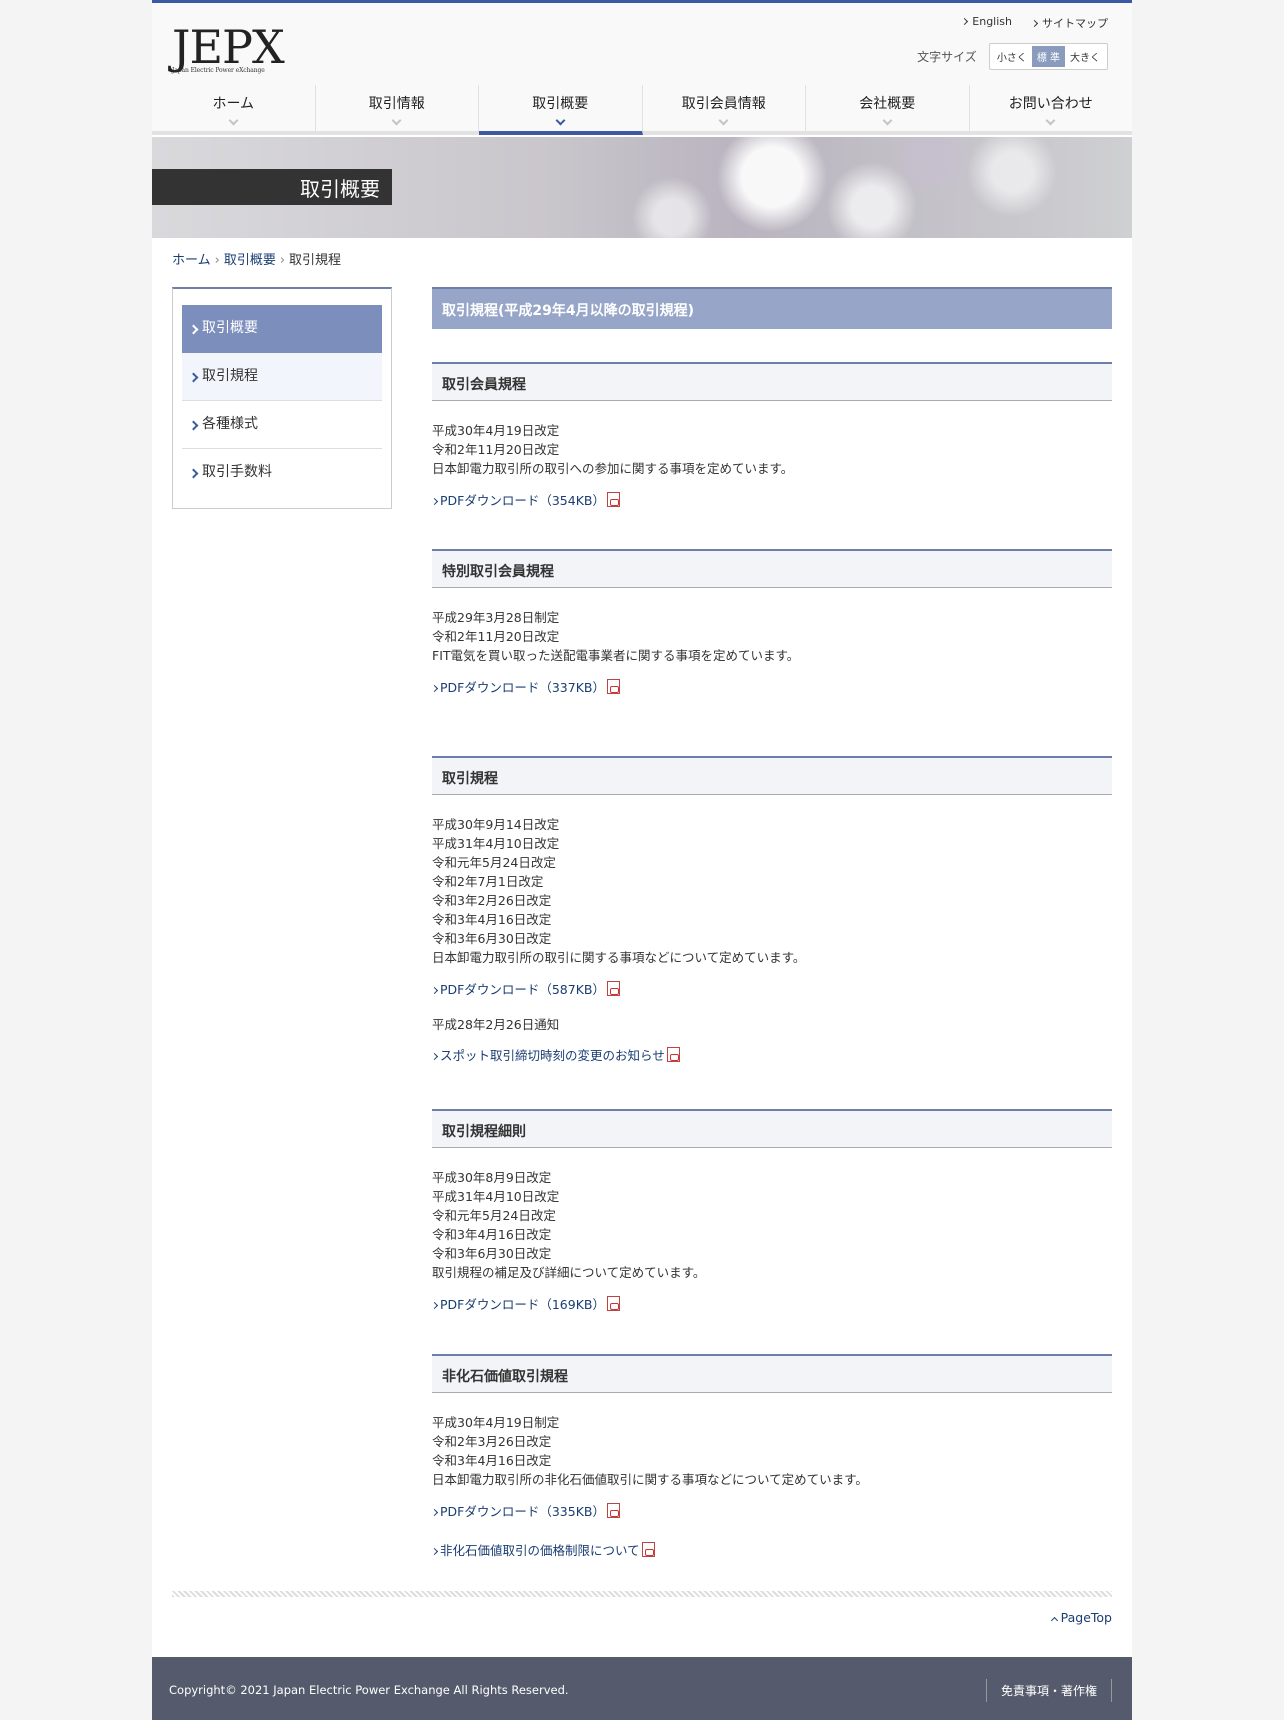 Image resolution: width=1284 pixels, height=1720 pixels. I want to click on side-item-rules: 取引規程, so click(282, 377).